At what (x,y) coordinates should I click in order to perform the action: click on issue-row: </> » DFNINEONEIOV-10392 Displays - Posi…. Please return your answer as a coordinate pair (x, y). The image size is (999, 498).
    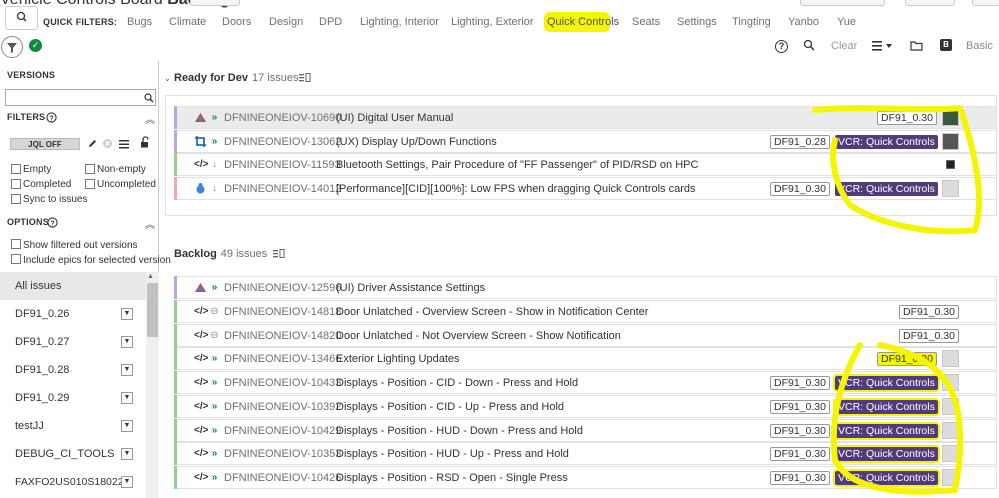
    Looking at the image, I should click on (585, 406).